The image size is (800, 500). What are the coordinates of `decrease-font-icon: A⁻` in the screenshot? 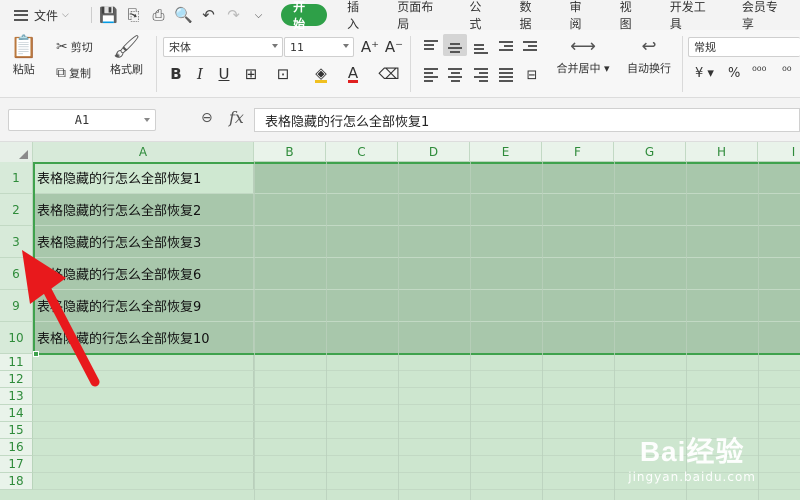 It's located at (394, 47).